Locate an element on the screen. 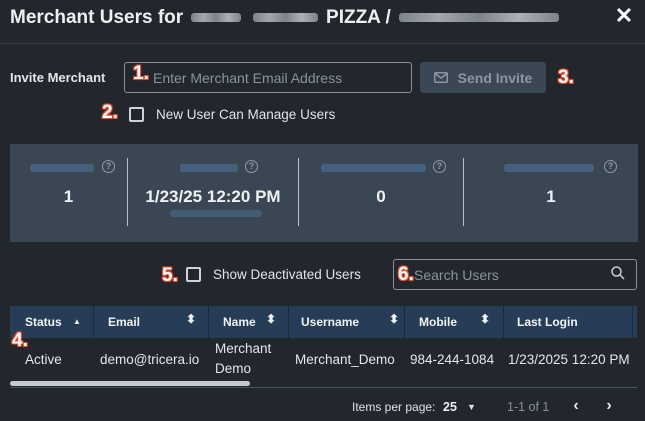 Image resolution: width=645 pixels, height=421 pixels. cell-mobile: 984-244-1084 is located at coordinates (452, 359).